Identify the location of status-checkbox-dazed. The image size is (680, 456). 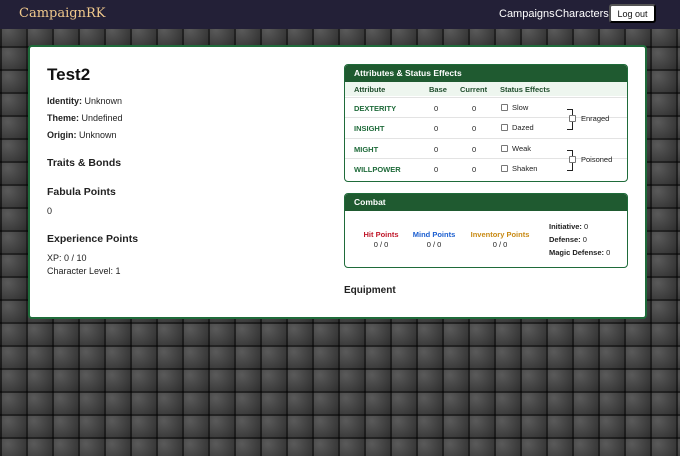
(504, 127).